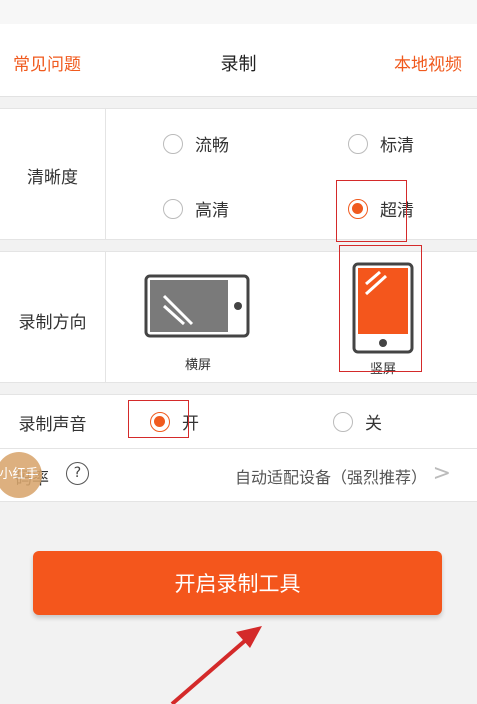 The width and height of the screenshot is (477, 704). I want to click on local-video-link: 本地视频, so click(428, 62).